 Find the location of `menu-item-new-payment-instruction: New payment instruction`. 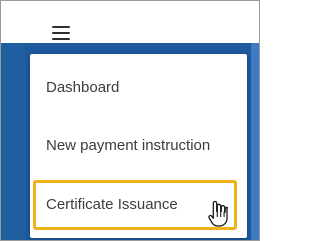

menu-item-new-payment-instruction: New payment instruction is located at coordinates (138, 146).